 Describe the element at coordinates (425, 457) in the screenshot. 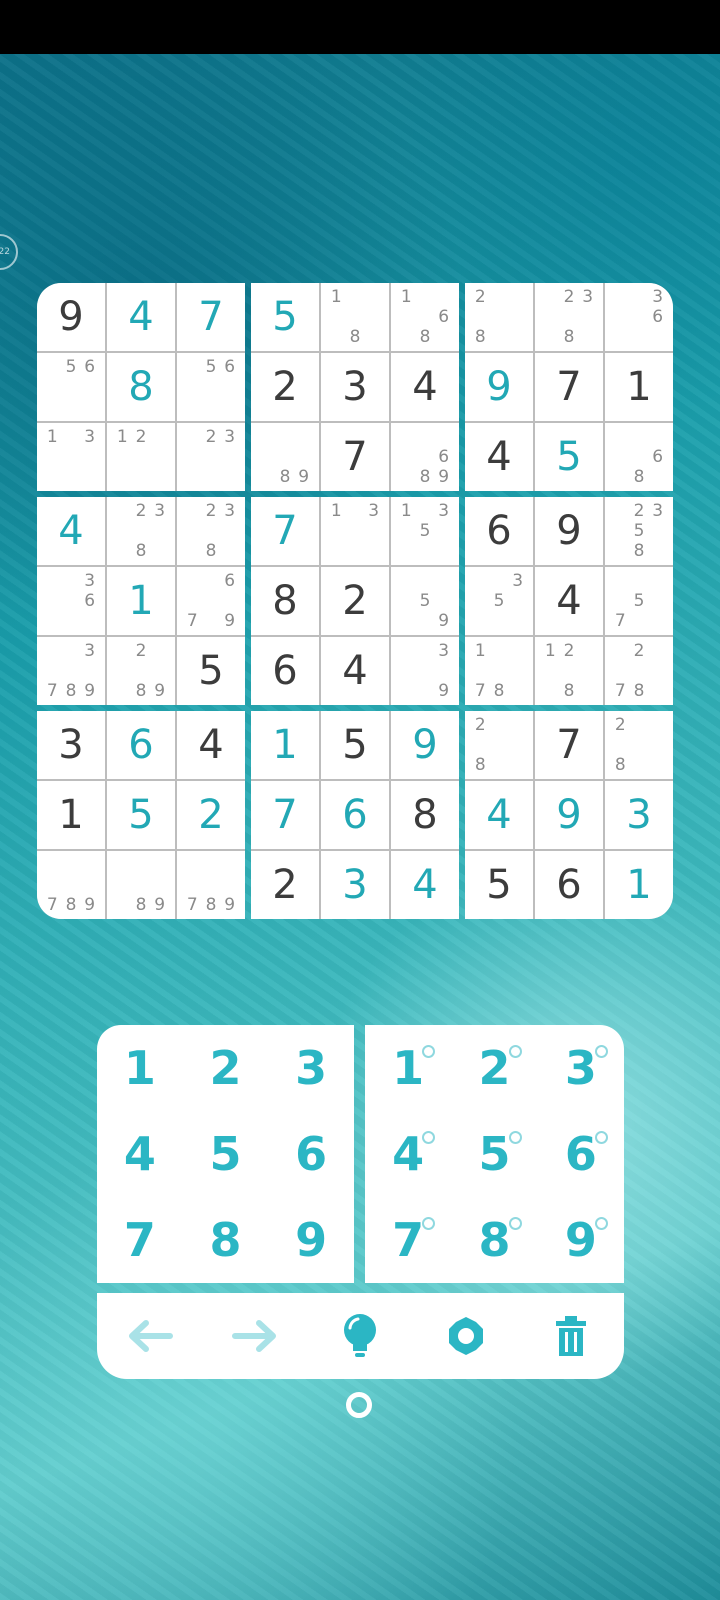

I see `board-cell: 689` at that location.